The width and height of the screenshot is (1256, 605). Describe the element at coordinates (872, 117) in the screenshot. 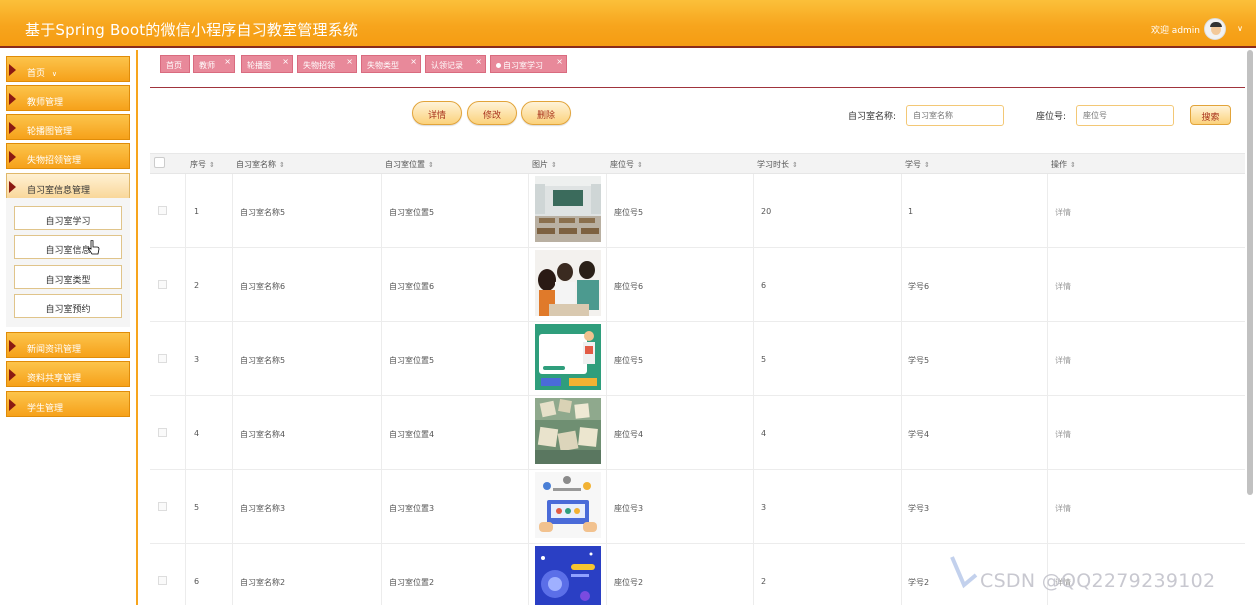

I see `room-name-label: 自习室名称:` at that location.